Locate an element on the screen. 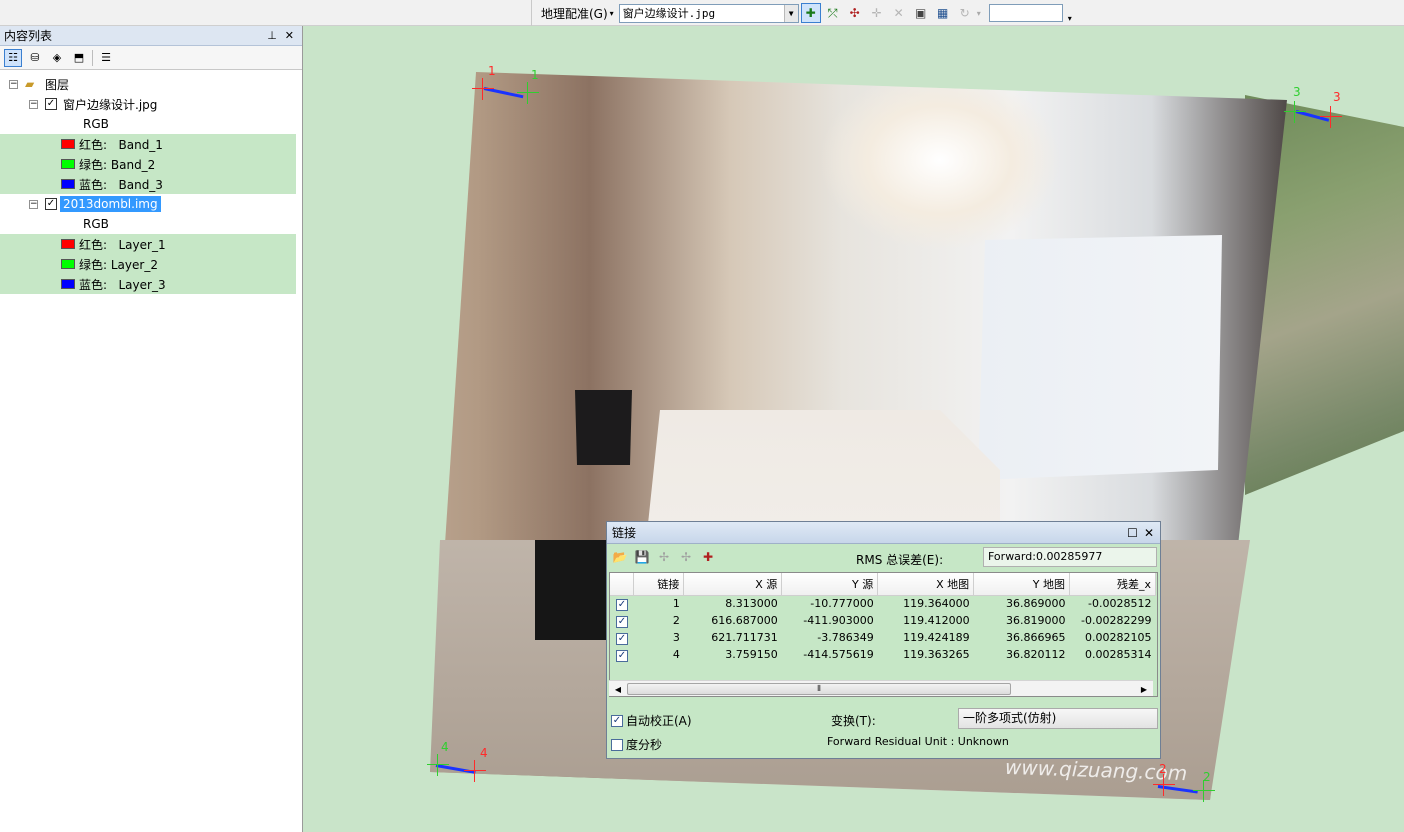 This screenshot has height=832, width=1404. column-header: 链接 is located at coordinates (659, 584).